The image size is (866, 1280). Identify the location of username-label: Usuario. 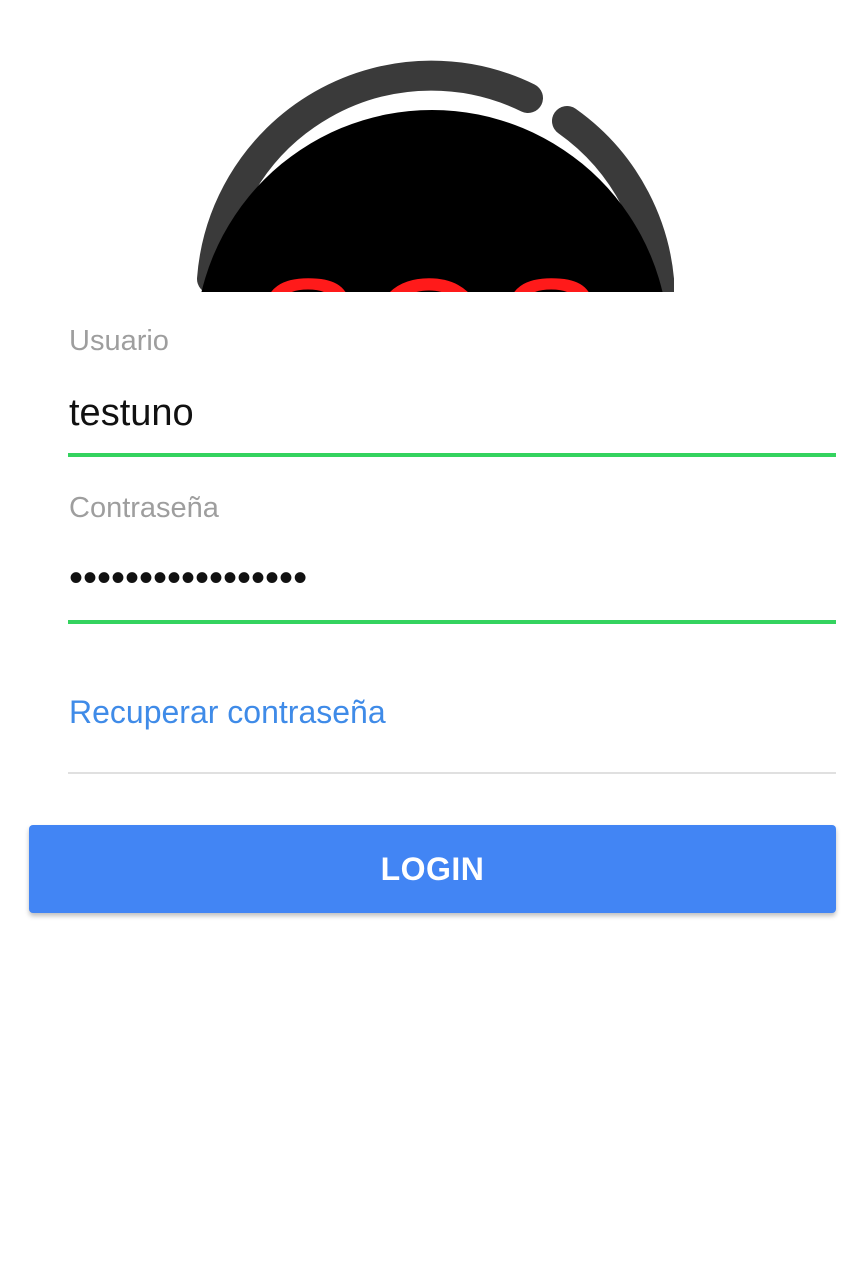
(119, 341).